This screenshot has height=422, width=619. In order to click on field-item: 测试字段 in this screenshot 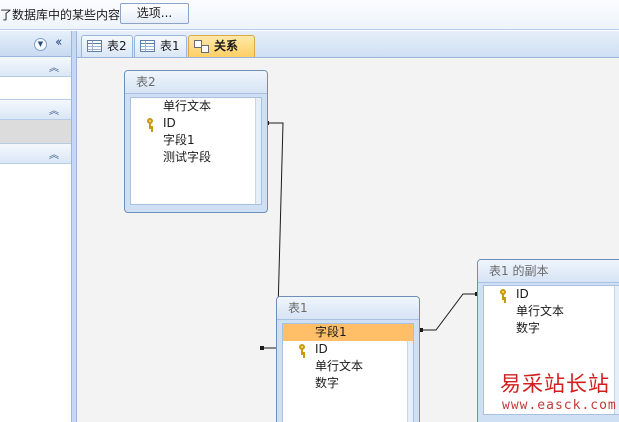, I will do `click(196, 157)`.